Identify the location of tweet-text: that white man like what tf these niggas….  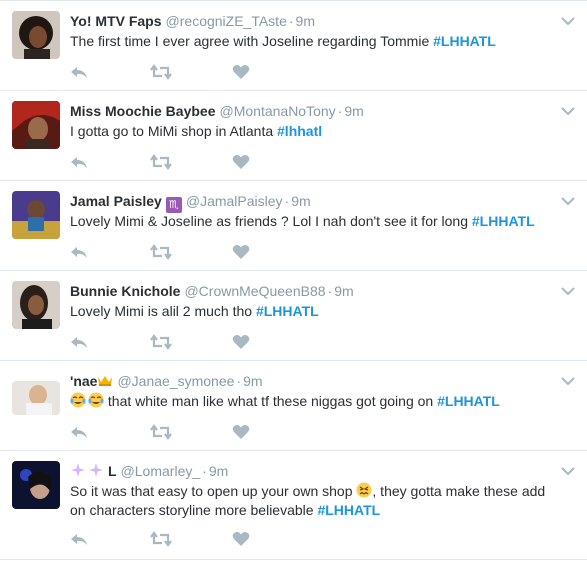
(318, 401).